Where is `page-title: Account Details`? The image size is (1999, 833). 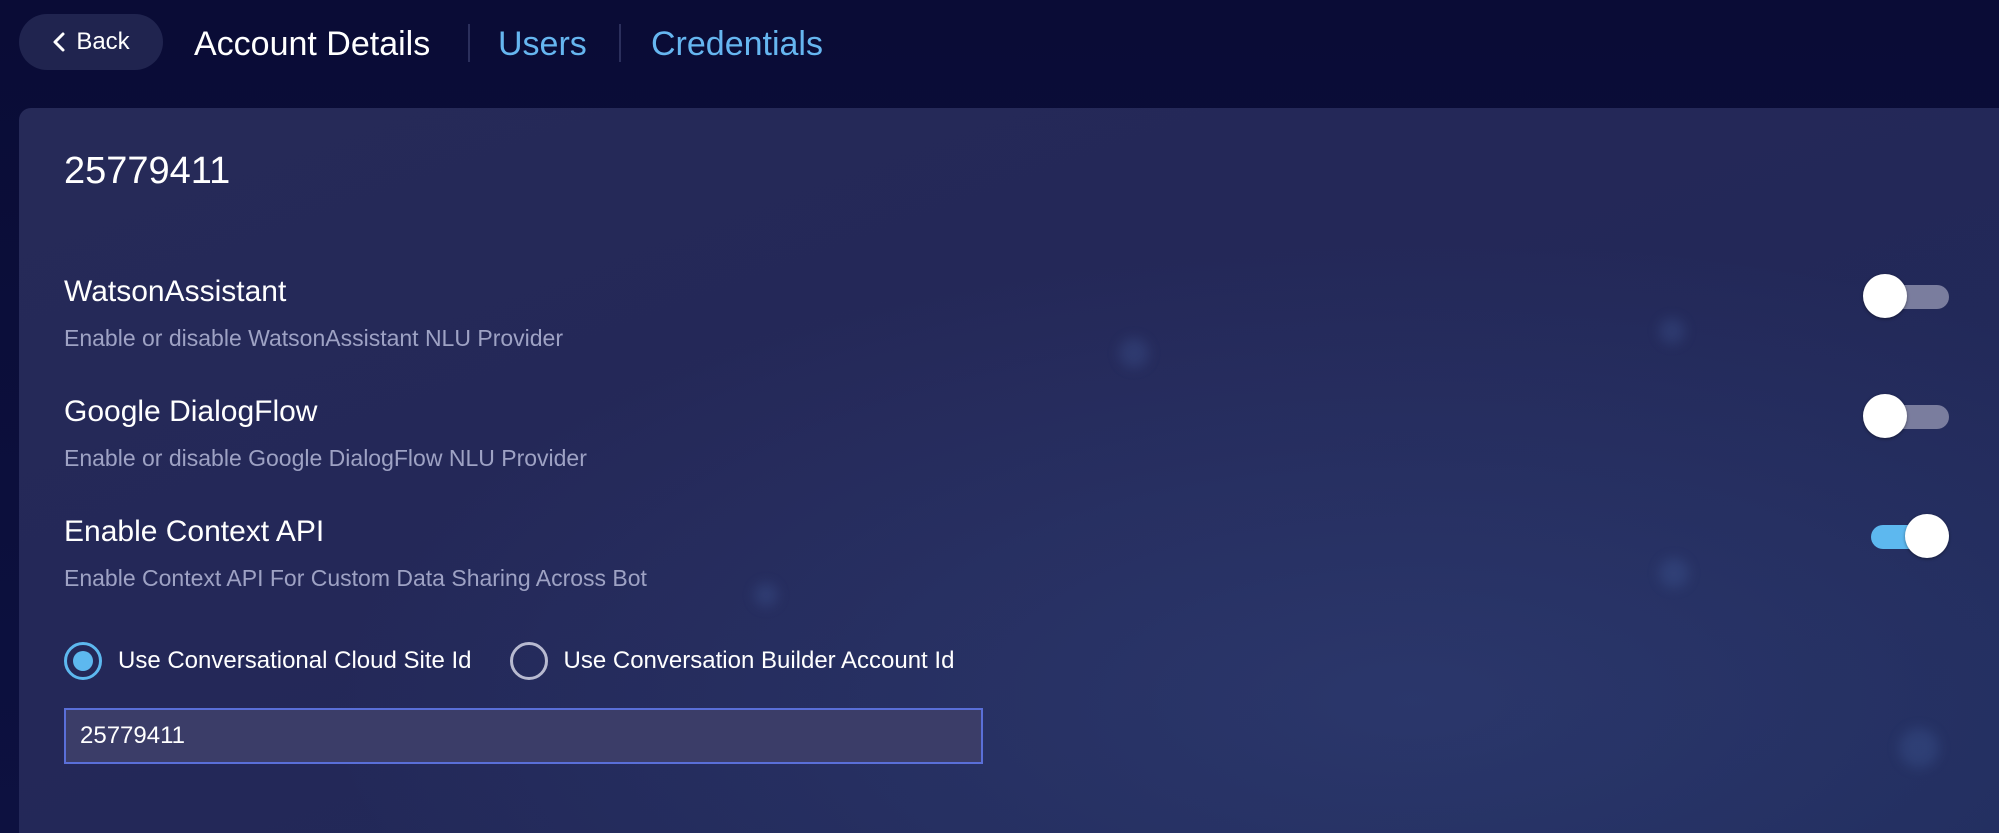 page-title: Account Details is located at coordinates (312, 44).